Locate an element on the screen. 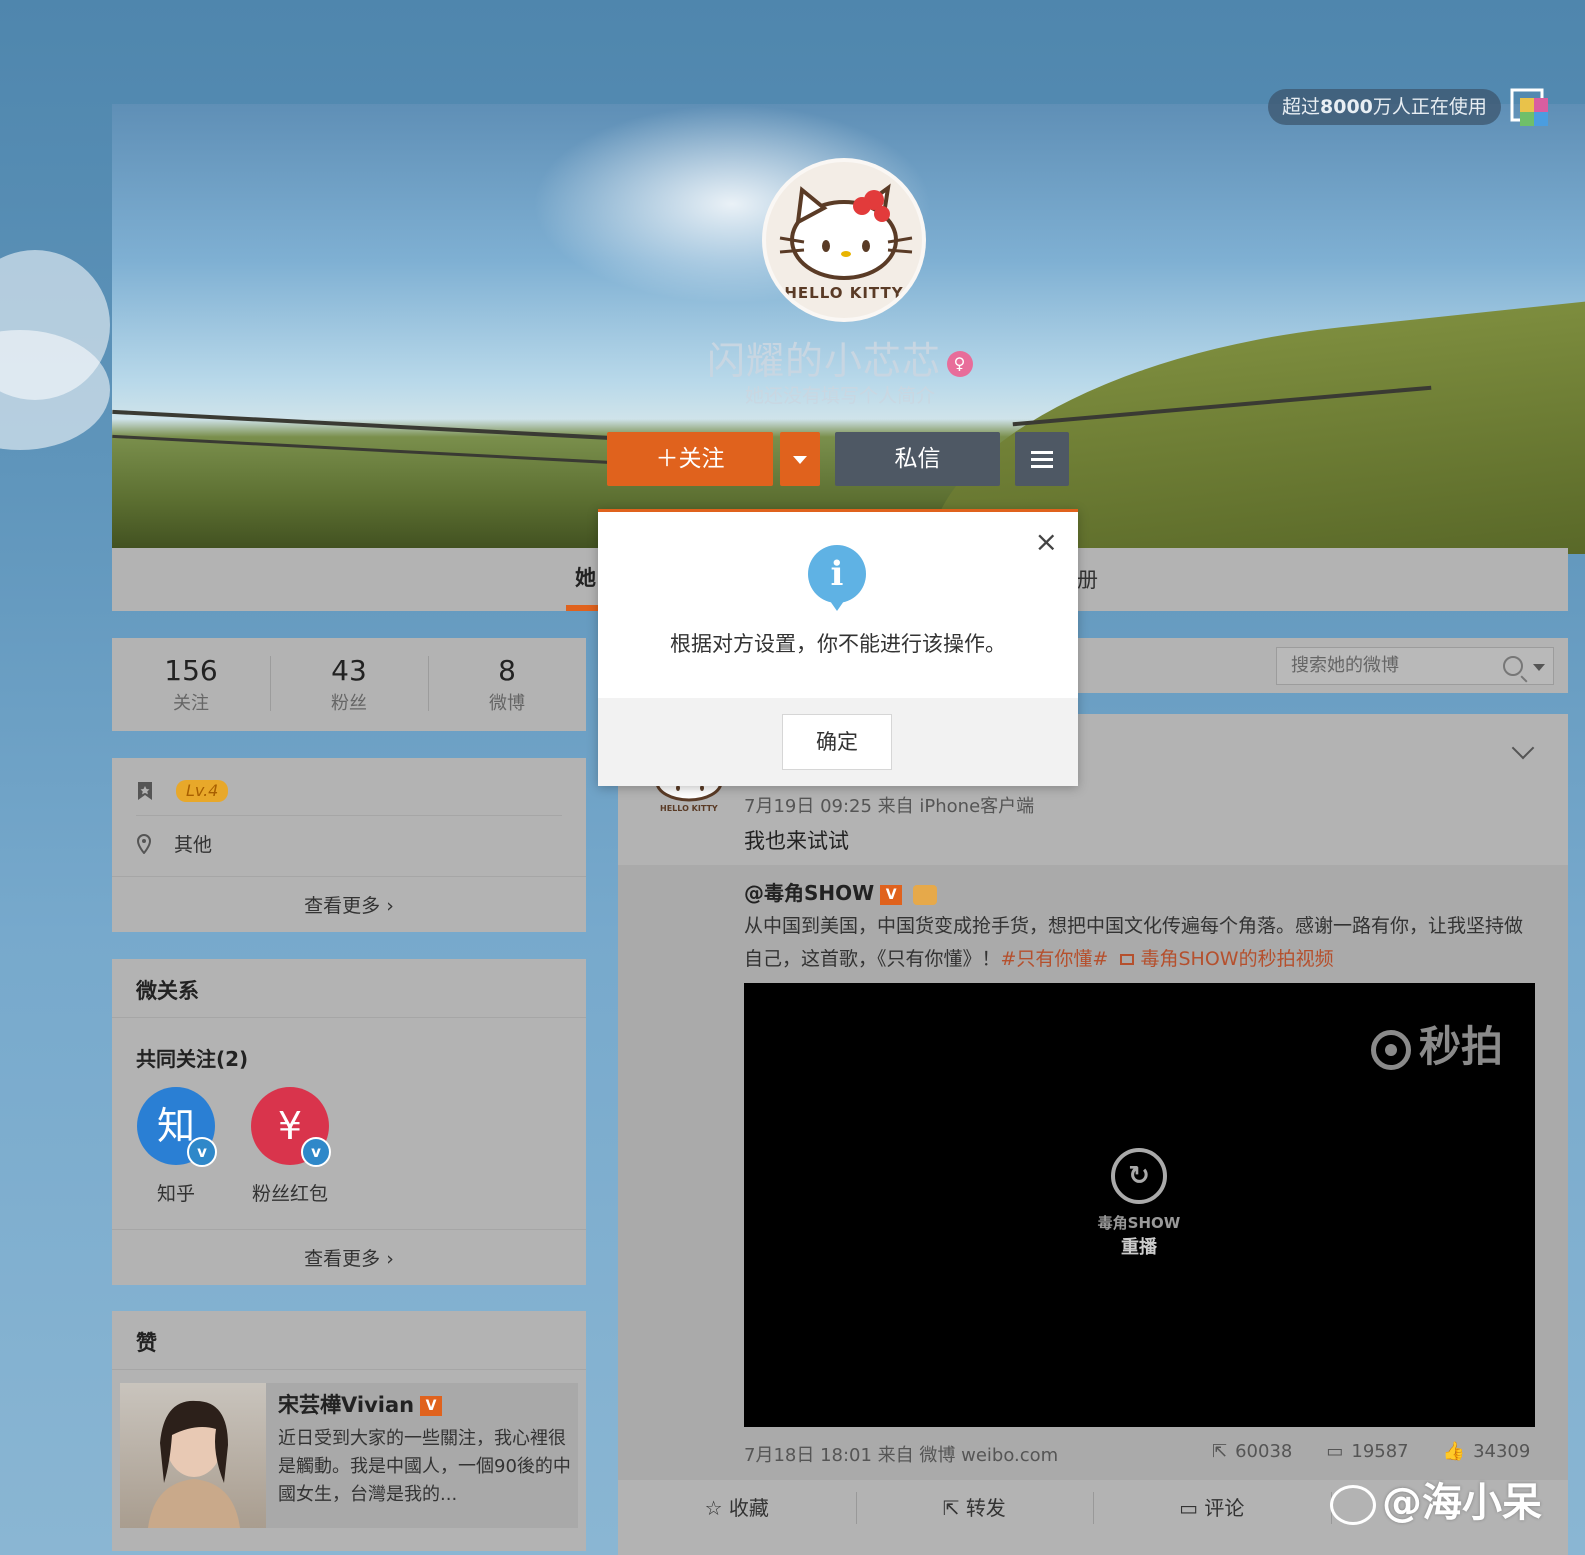  replay-button: ↻ 毒角SHOW 重播 is located at coordinates (1139, 1203).